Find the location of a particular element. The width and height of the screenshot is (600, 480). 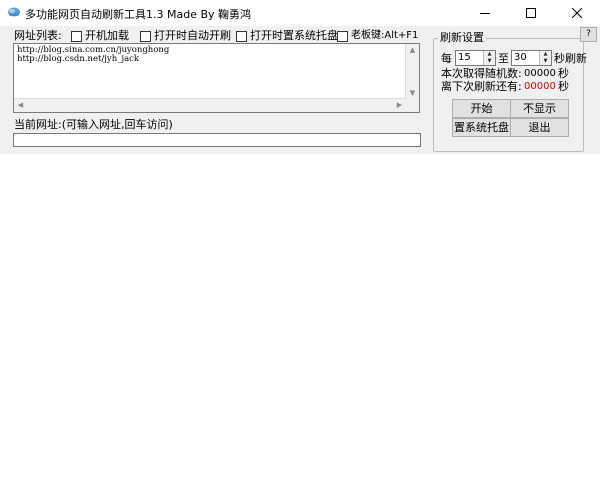

scroll-right-arrow-icon: ▶ is located at coordinates (399, 105).